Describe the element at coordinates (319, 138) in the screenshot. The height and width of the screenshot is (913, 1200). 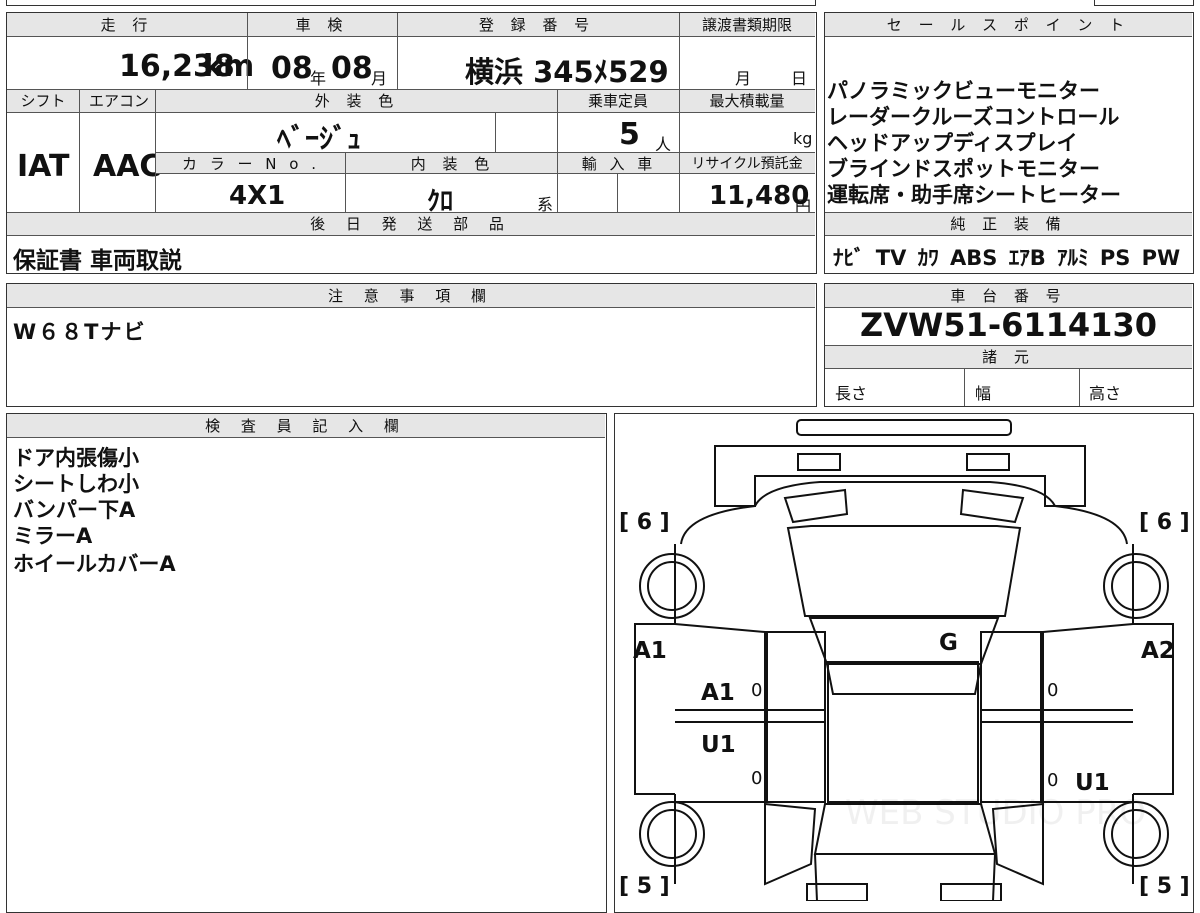
I see `exterior-color: ﾍﾞｰｼﾞｭ` at that location.